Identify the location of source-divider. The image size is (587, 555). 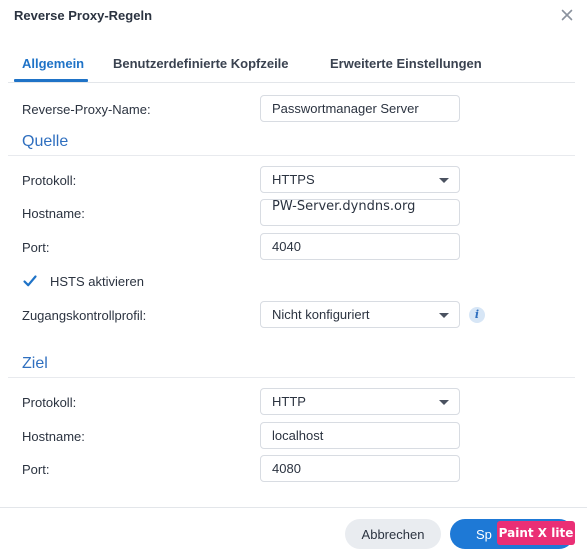
(291, 155).